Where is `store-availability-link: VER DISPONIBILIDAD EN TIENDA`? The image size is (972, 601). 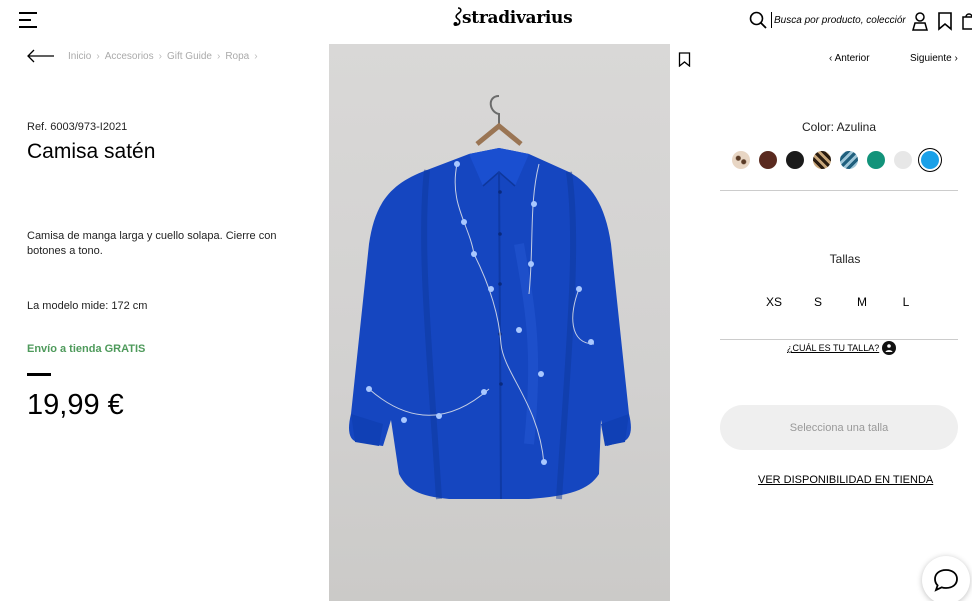
store-availability-link: VER DISPONIBILIDAD EN TIENDA is located at coordinates (845, 480).